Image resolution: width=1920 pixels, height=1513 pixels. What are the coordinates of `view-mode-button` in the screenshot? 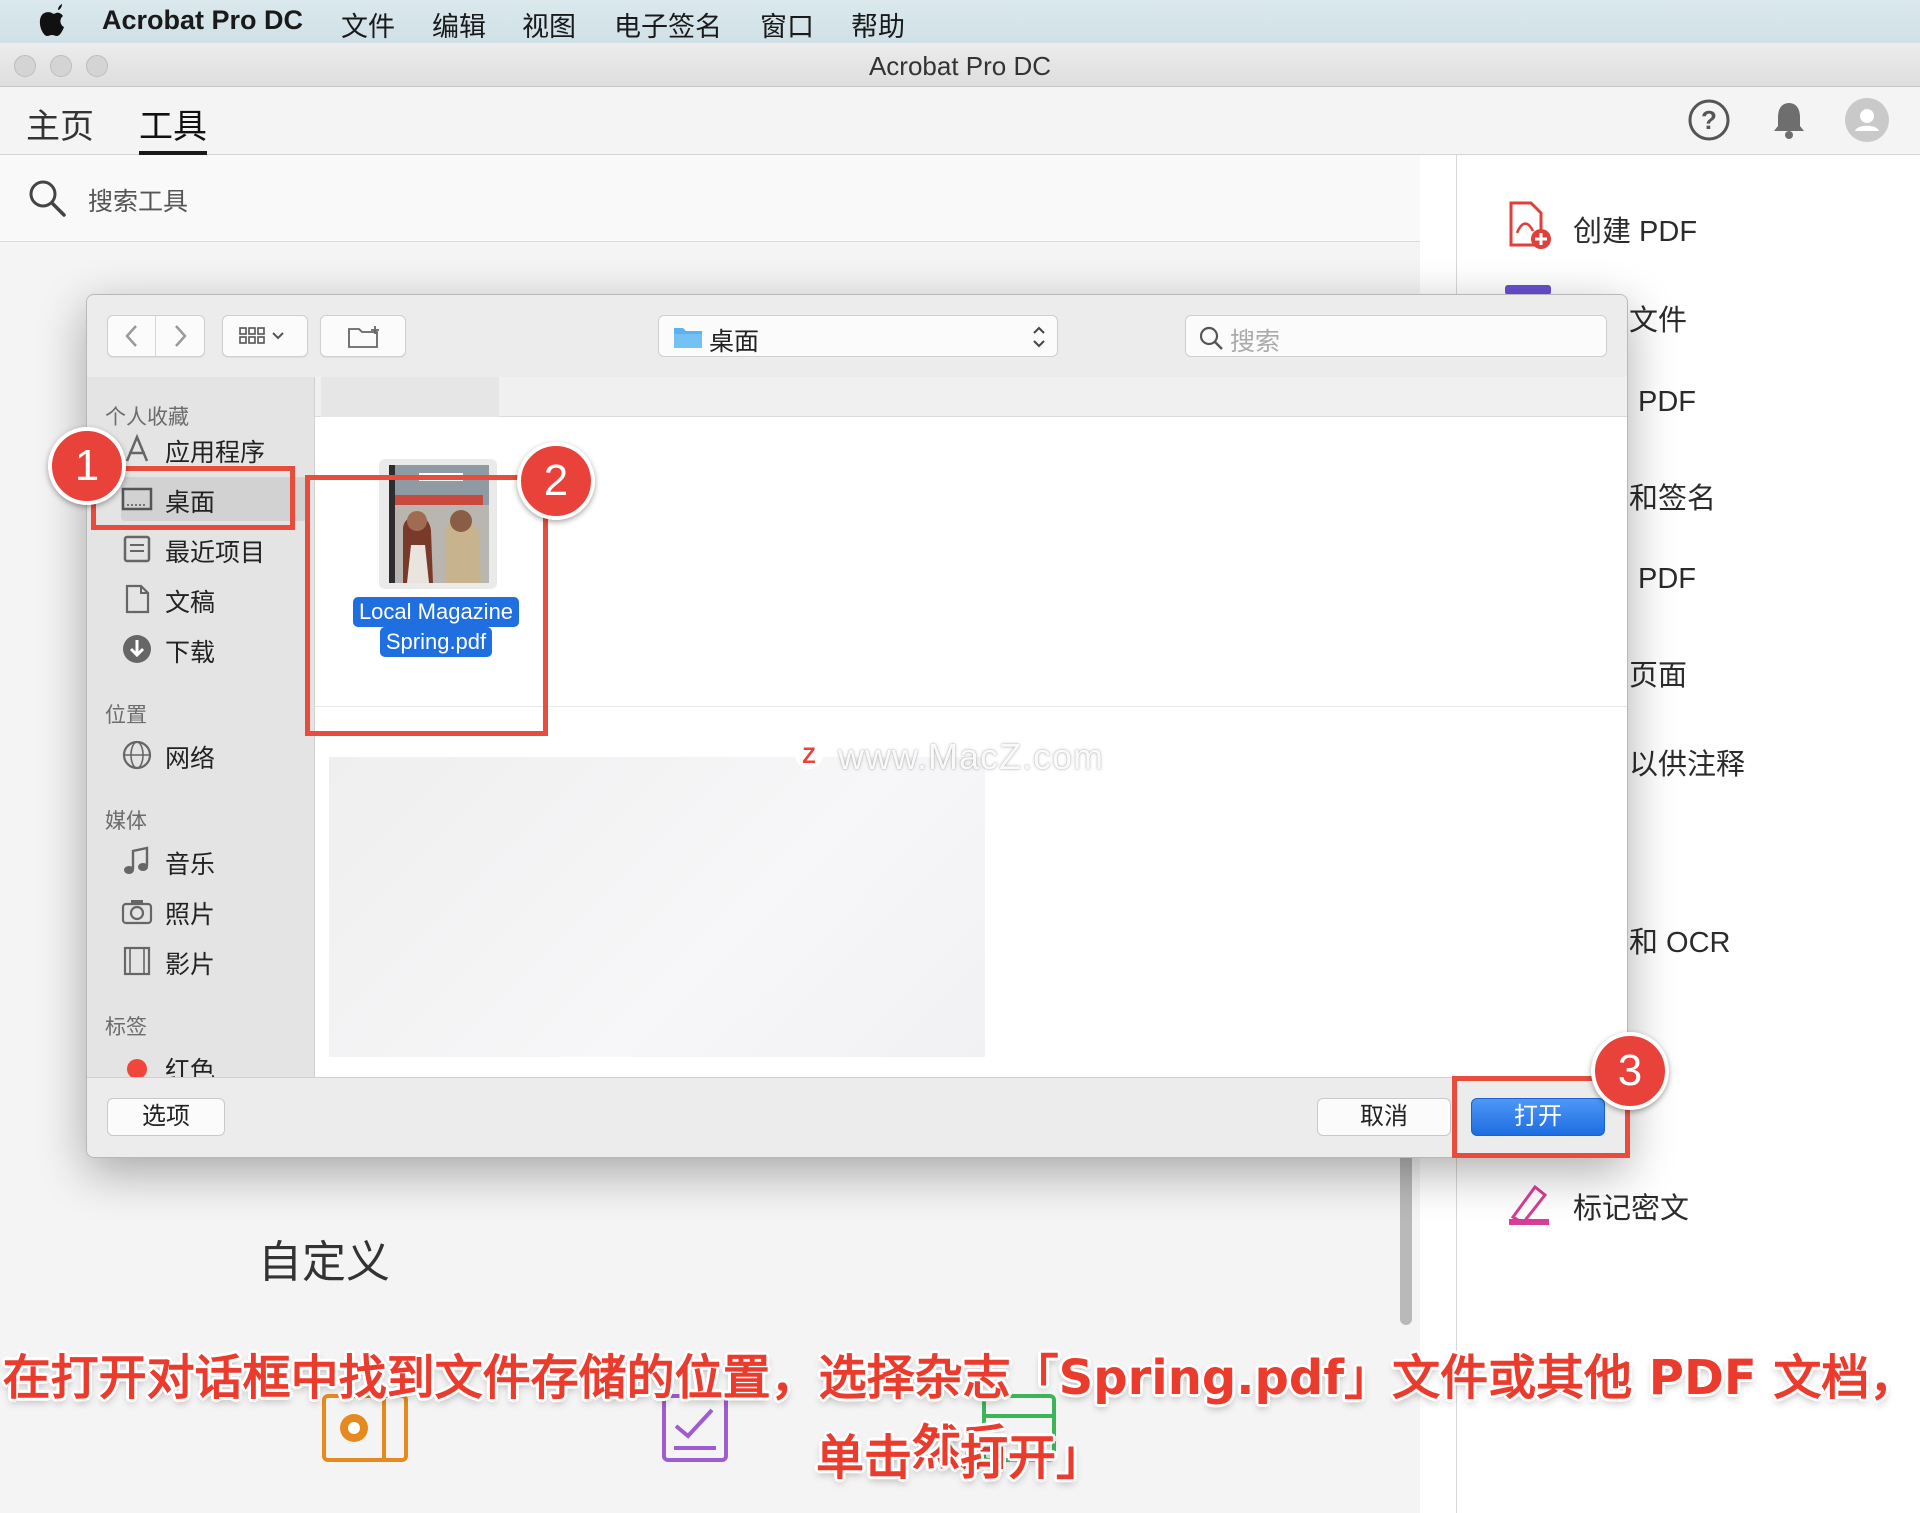 It's located at (265, 336).